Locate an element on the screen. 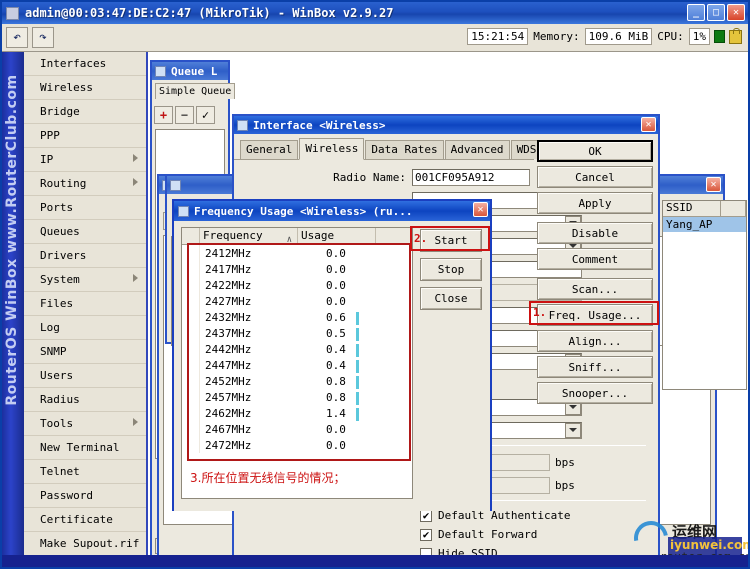  menu-item-snmp: SNMP is located at coordinates (85, 352).